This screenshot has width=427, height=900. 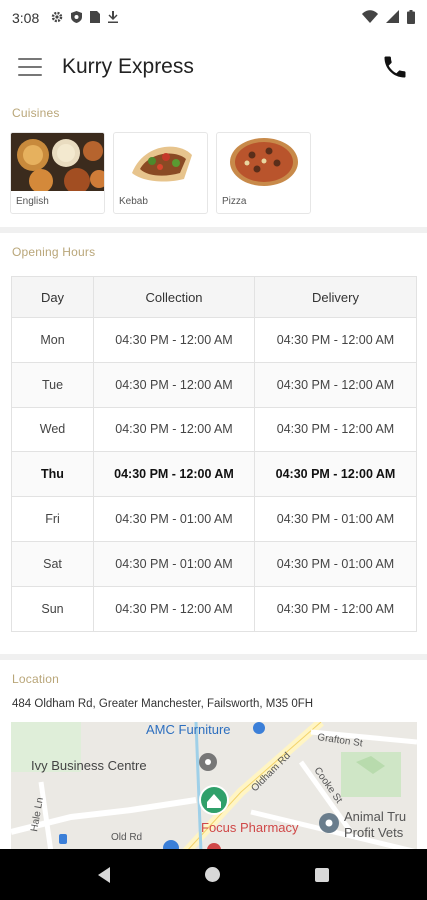 I want to click on day-cell: Fri, so click(x=52, y=519).